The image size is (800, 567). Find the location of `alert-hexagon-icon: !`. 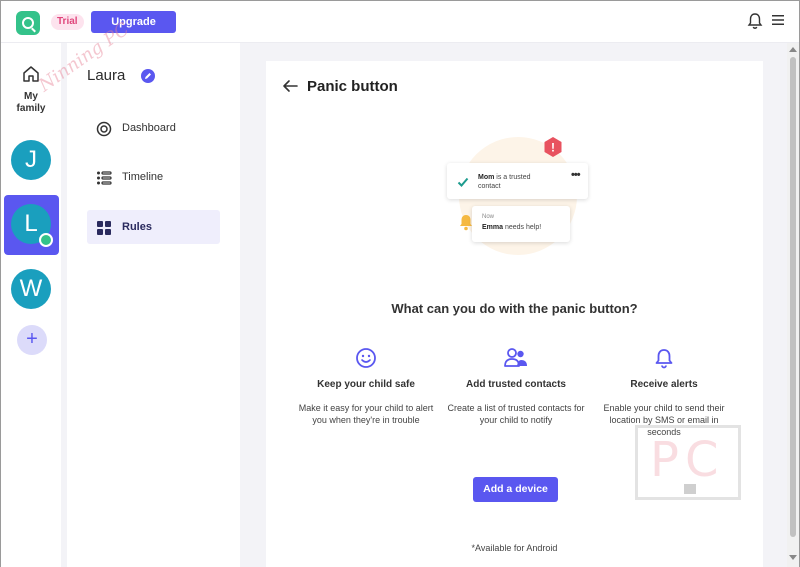

alert-hexagon-icon: ! is located at coordinates (553, 147).